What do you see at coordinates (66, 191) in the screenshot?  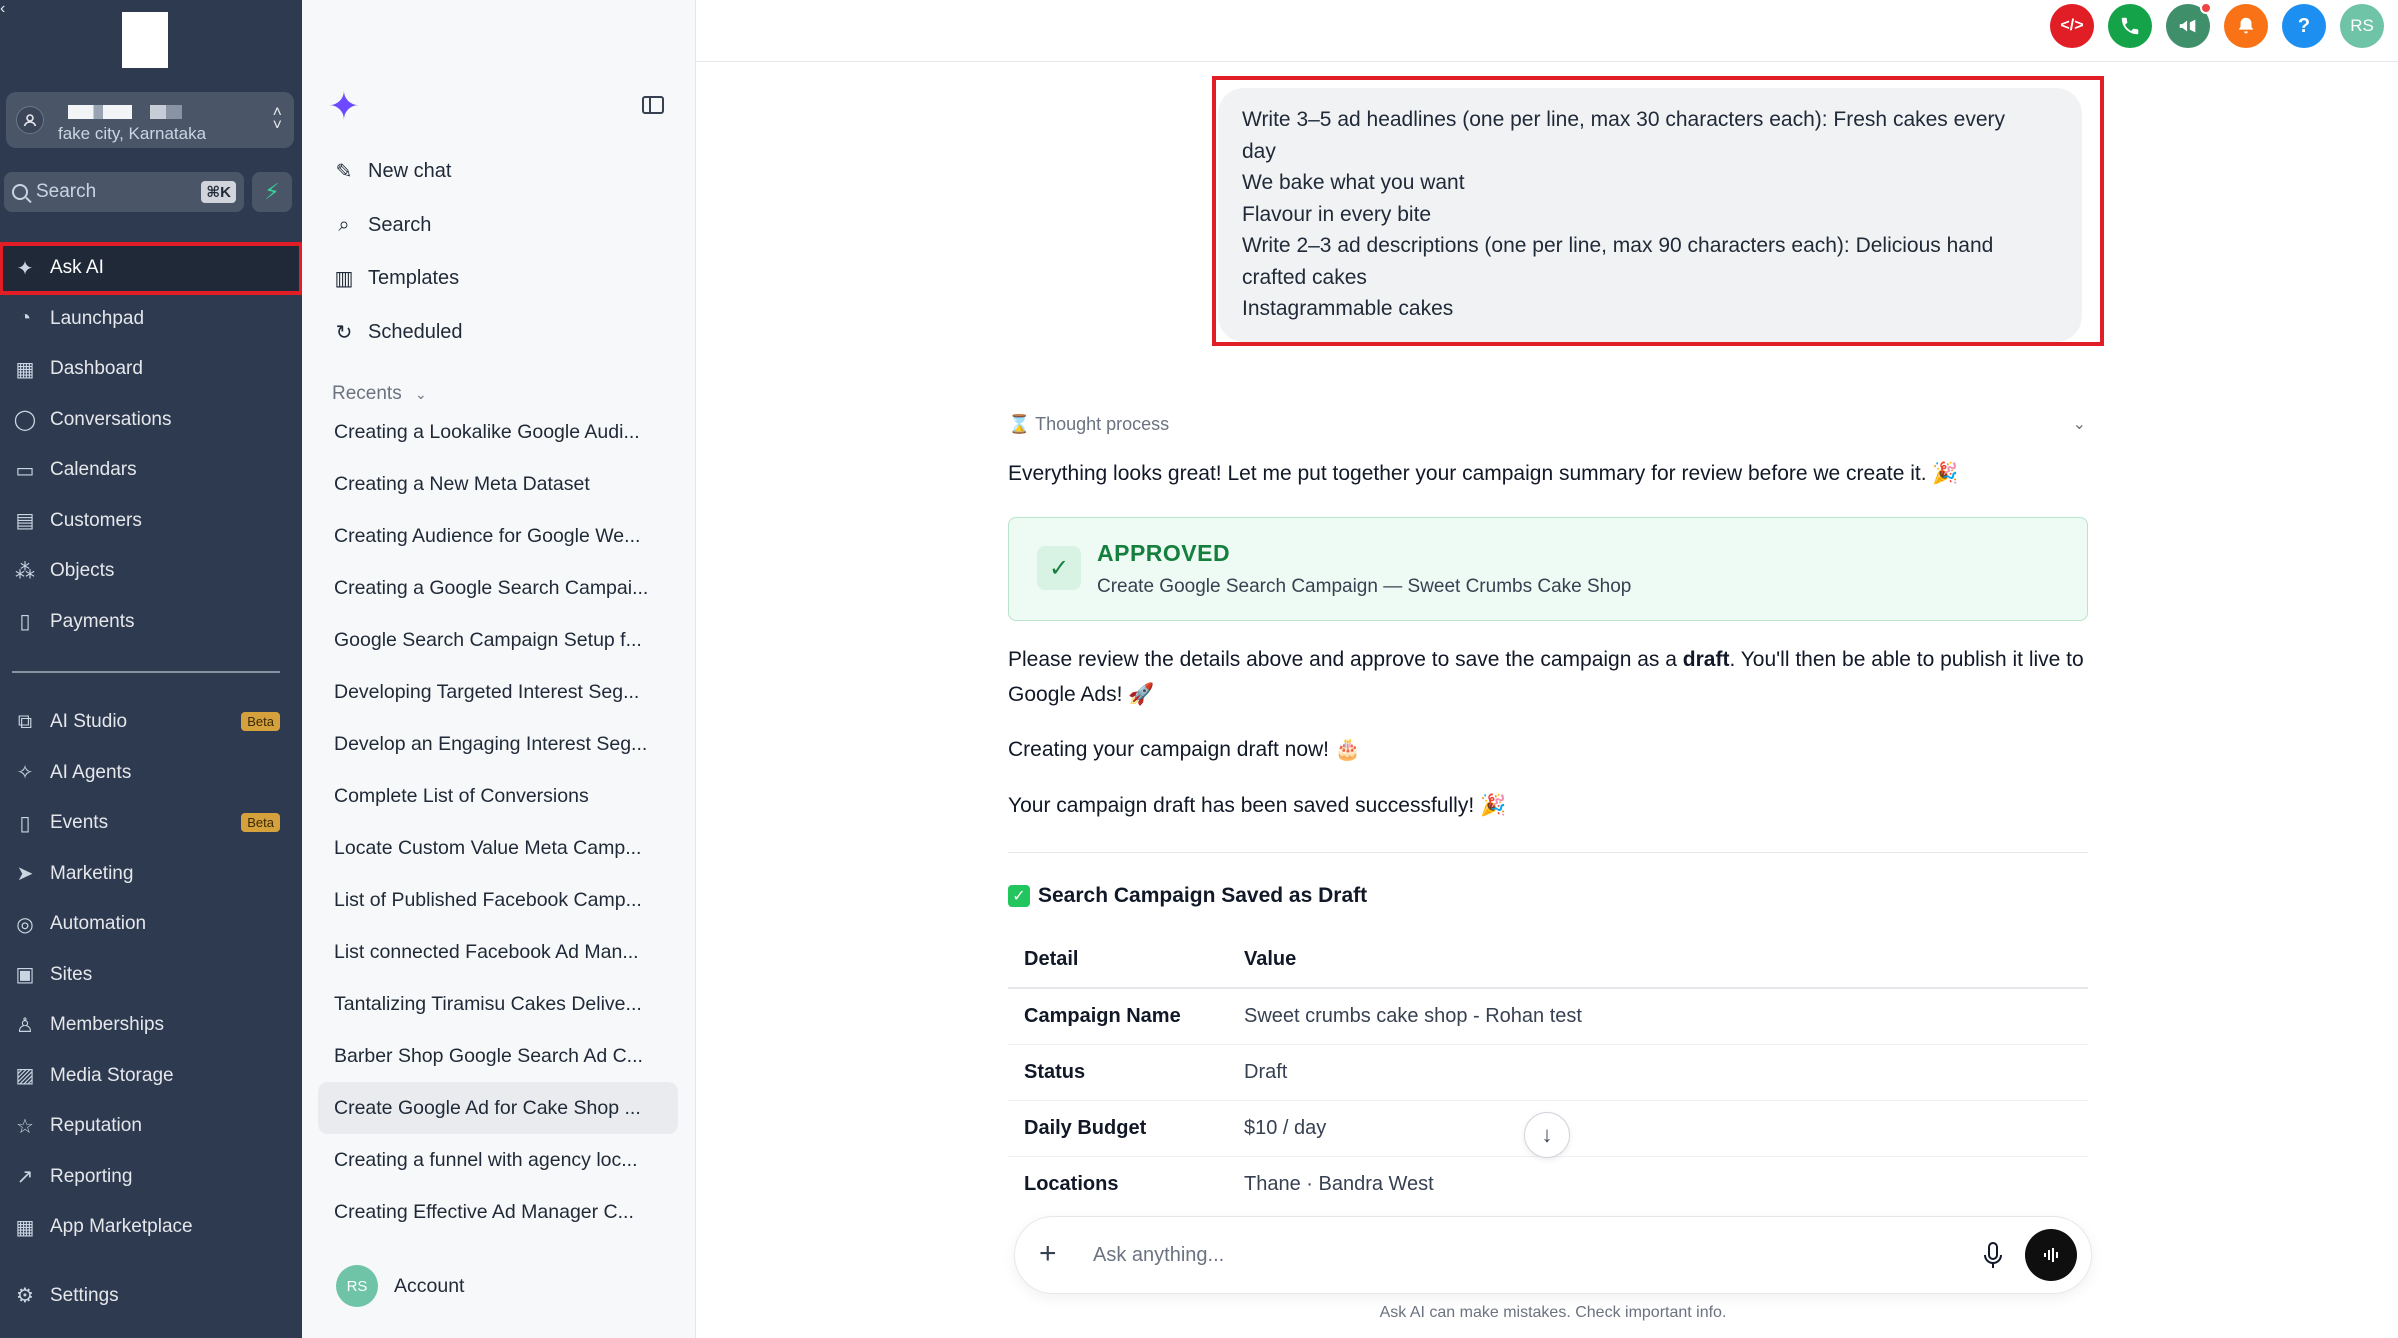 I see `nav-search-label: Search` at bounding box center [66, 191].